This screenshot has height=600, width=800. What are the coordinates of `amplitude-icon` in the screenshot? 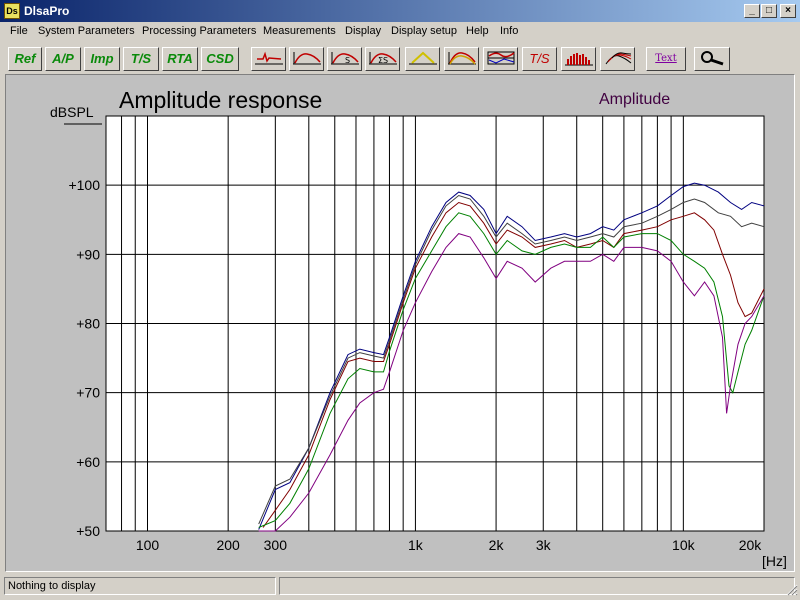 It's located at (306, 59).